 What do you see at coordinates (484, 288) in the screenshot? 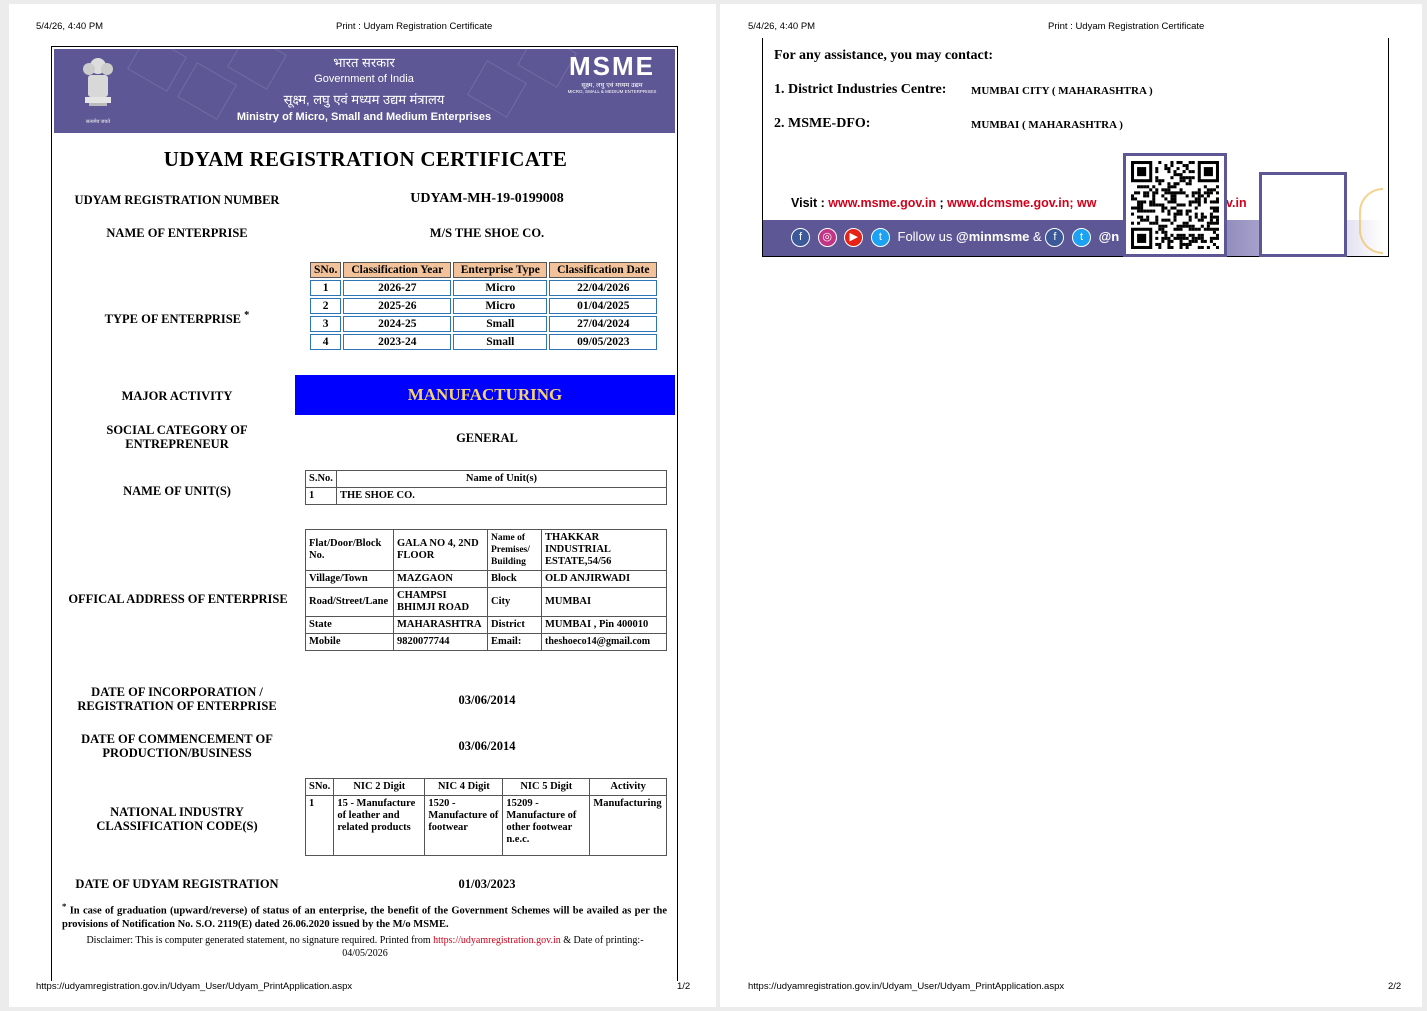
I see `table-row: 1 2026-27 Micro 22/04/2026` at bounding box center [484, 288].